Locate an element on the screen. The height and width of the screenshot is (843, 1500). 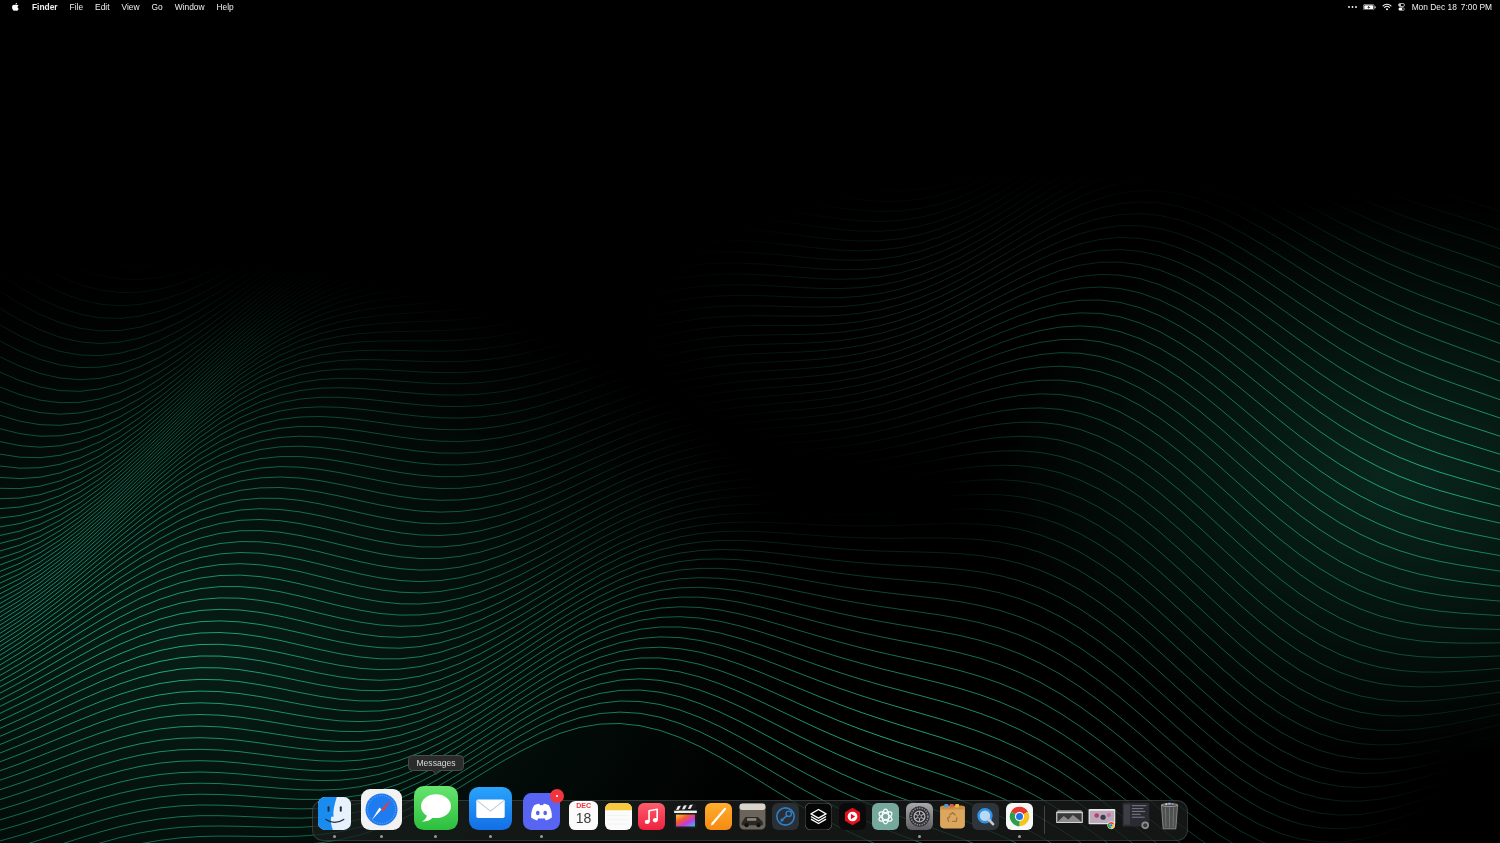
speech-bubble-icon is located at coordinates (435, 808).